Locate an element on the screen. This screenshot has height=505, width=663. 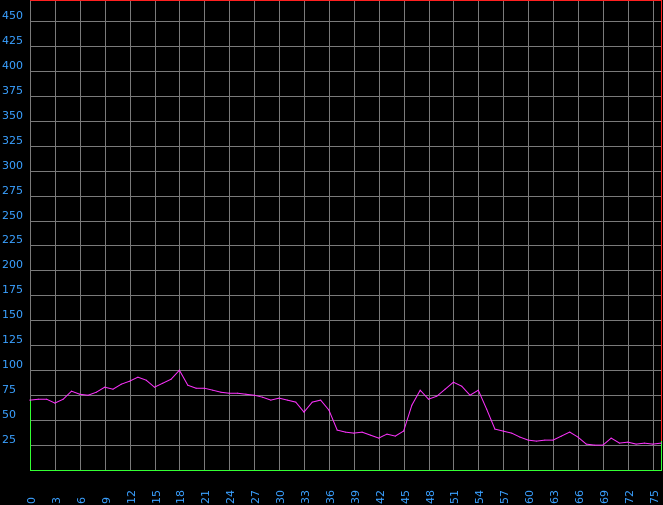
y-tick-label: 125 is located at coordinates (12, 339).